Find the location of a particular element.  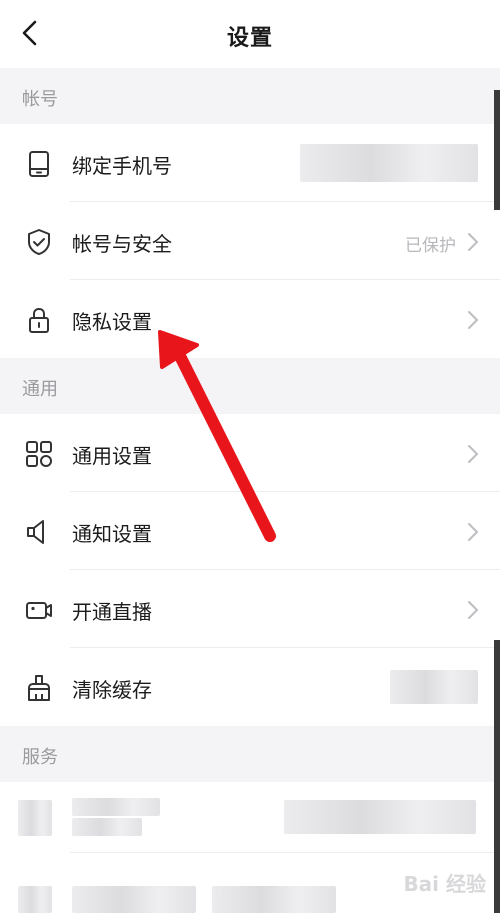

settings-item-general: 通用设置 is located at coordinates (250, 453).